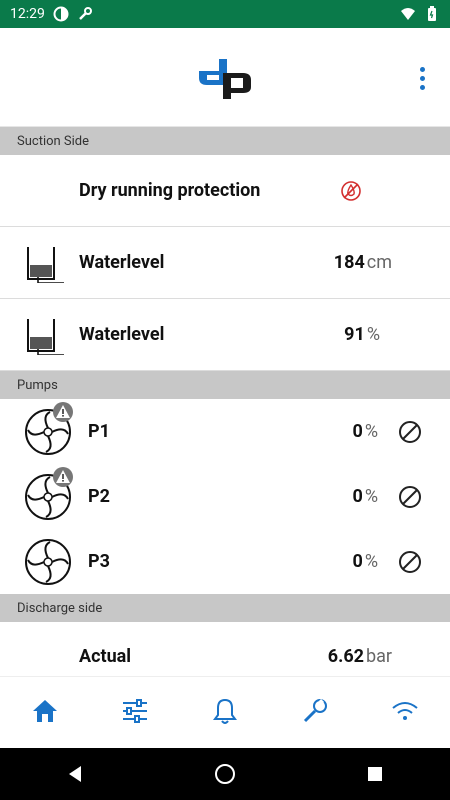 The image size is (450, 800). What do you see at coordinates (345, 656) in the screenshot?
I see `actual-value: 6.62` at bounding box center [345, 656].